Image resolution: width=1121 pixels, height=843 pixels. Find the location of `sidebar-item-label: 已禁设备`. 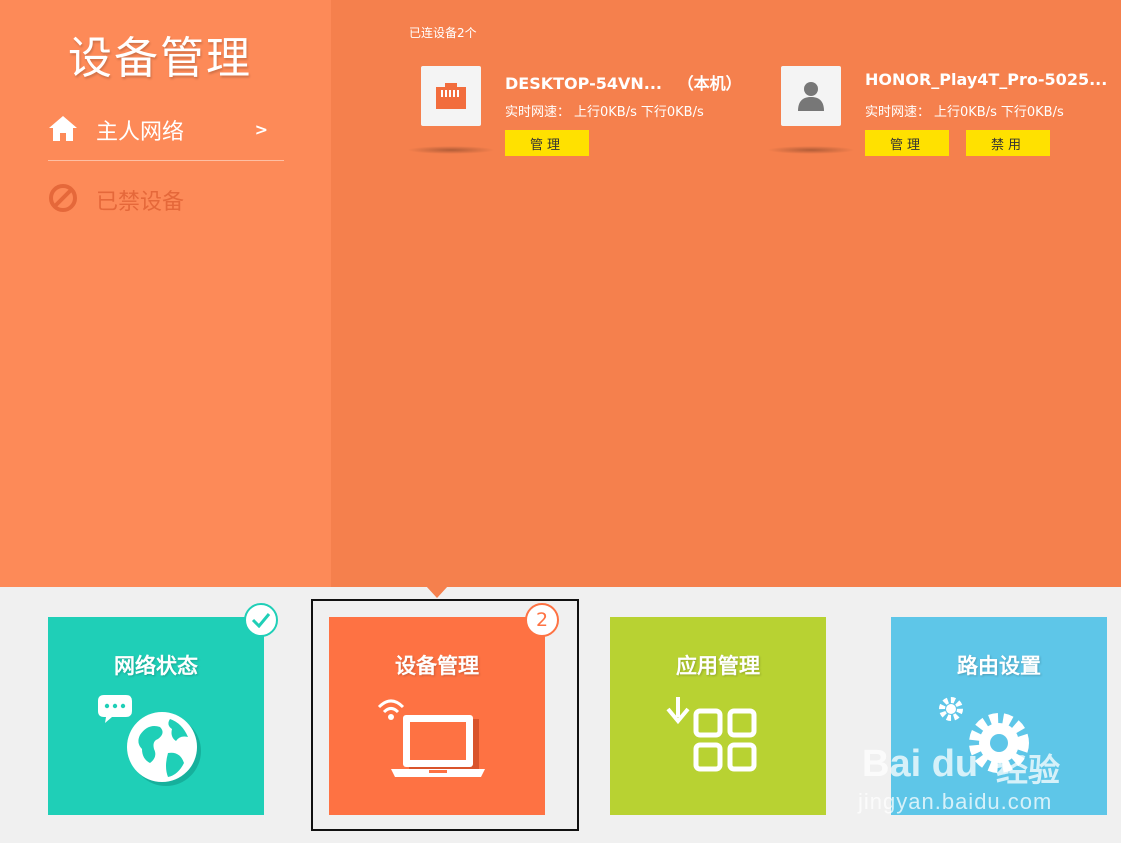

sidebar-item-label: 已禁设备 is located at coordinates (140, 202).